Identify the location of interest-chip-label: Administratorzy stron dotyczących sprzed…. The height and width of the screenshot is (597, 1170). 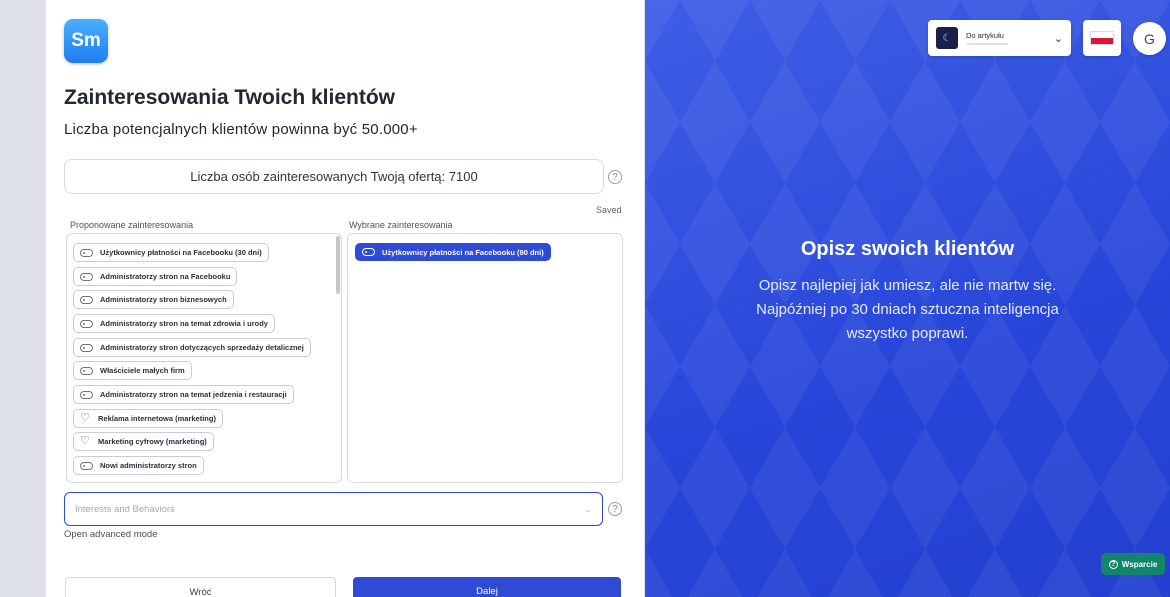
(202, 347).